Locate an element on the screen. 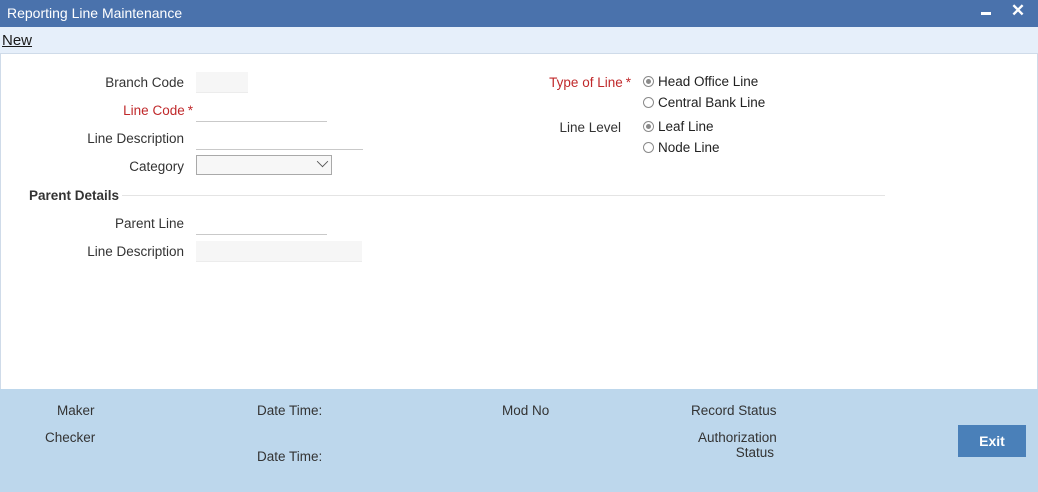  toolbar: New is located at coordinates (519, 40).